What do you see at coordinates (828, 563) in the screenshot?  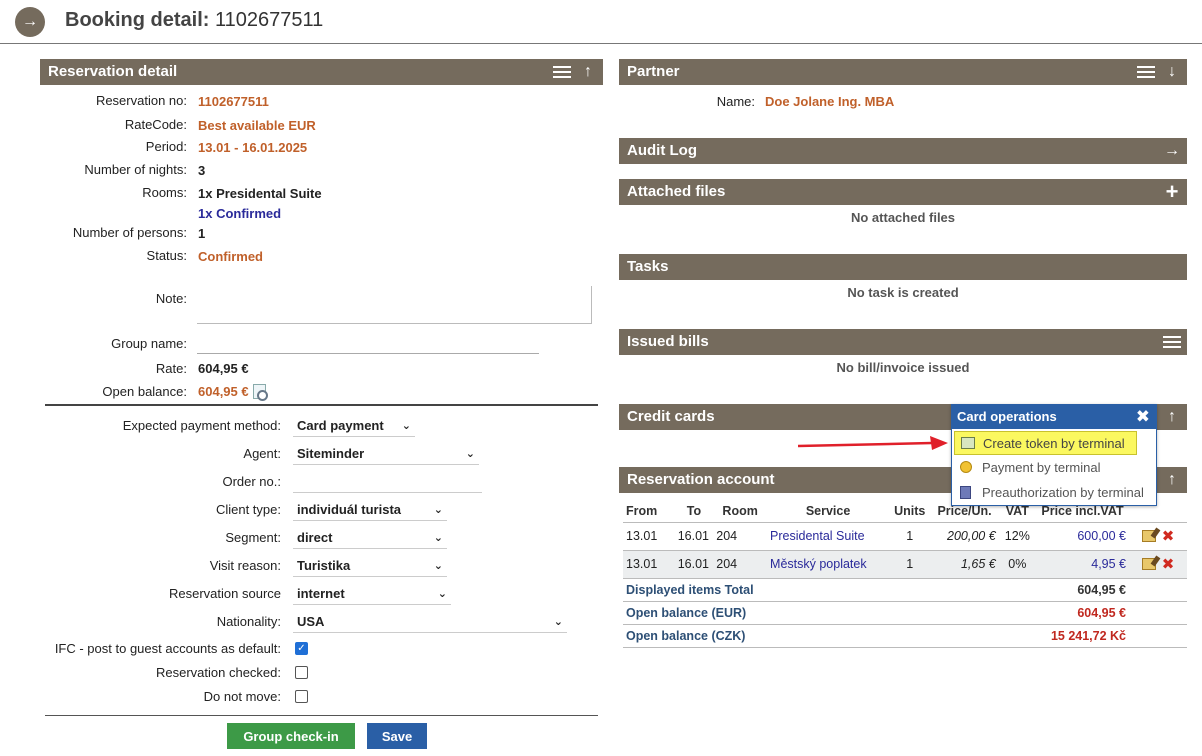 I see `cell-service: Městský poplatek` at bounding box center [828, 563].